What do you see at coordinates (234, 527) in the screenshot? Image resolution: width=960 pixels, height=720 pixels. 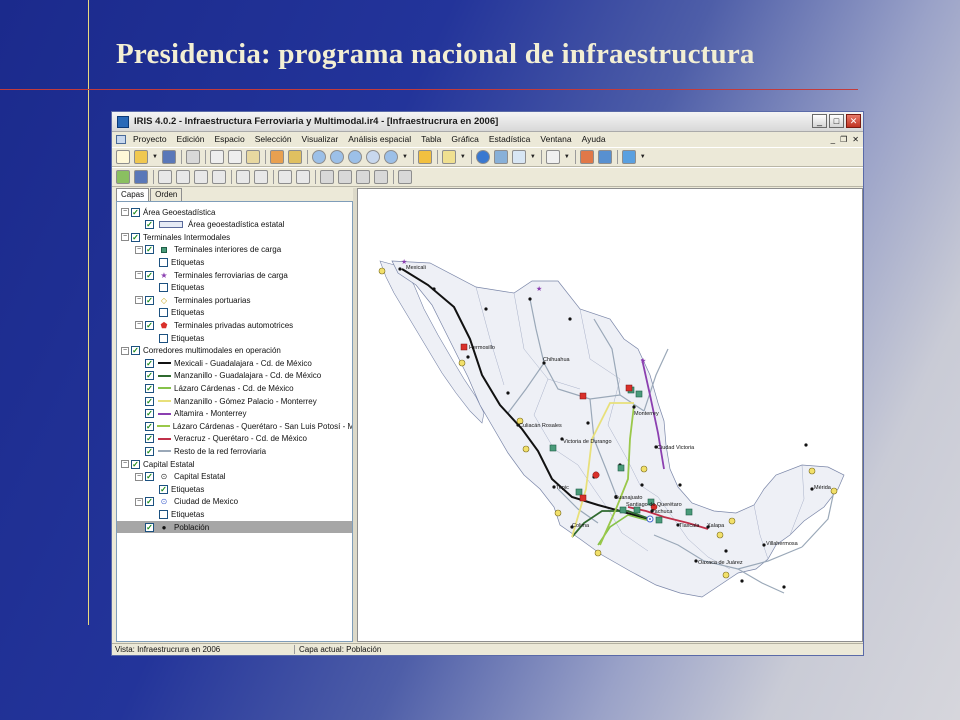 I see `layer-row: ✓ ● Población` at bounding box center [234, 527].